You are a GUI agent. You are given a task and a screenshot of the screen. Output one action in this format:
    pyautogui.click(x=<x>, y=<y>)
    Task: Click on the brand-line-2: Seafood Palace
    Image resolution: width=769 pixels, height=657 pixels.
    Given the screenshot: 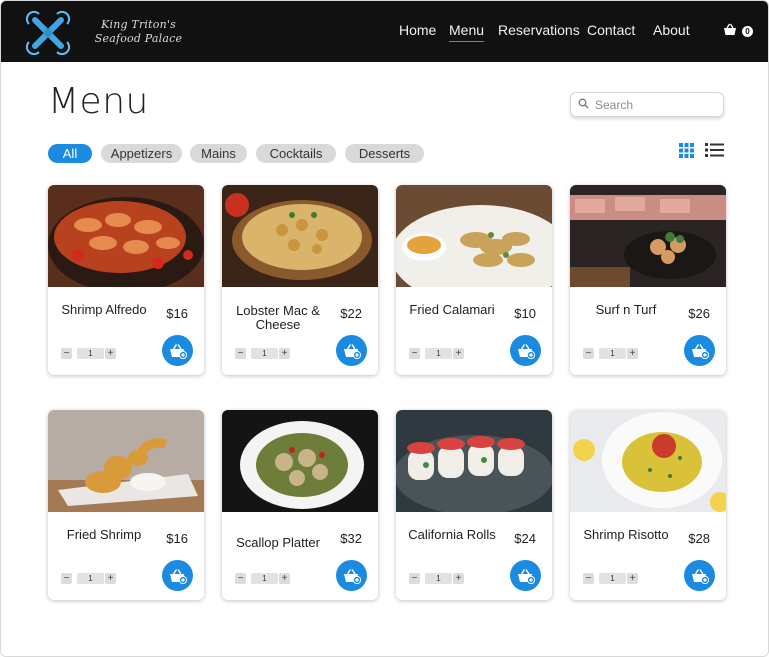 What is the action you would take?
    pyautogui.click(x=138, y=38)
    